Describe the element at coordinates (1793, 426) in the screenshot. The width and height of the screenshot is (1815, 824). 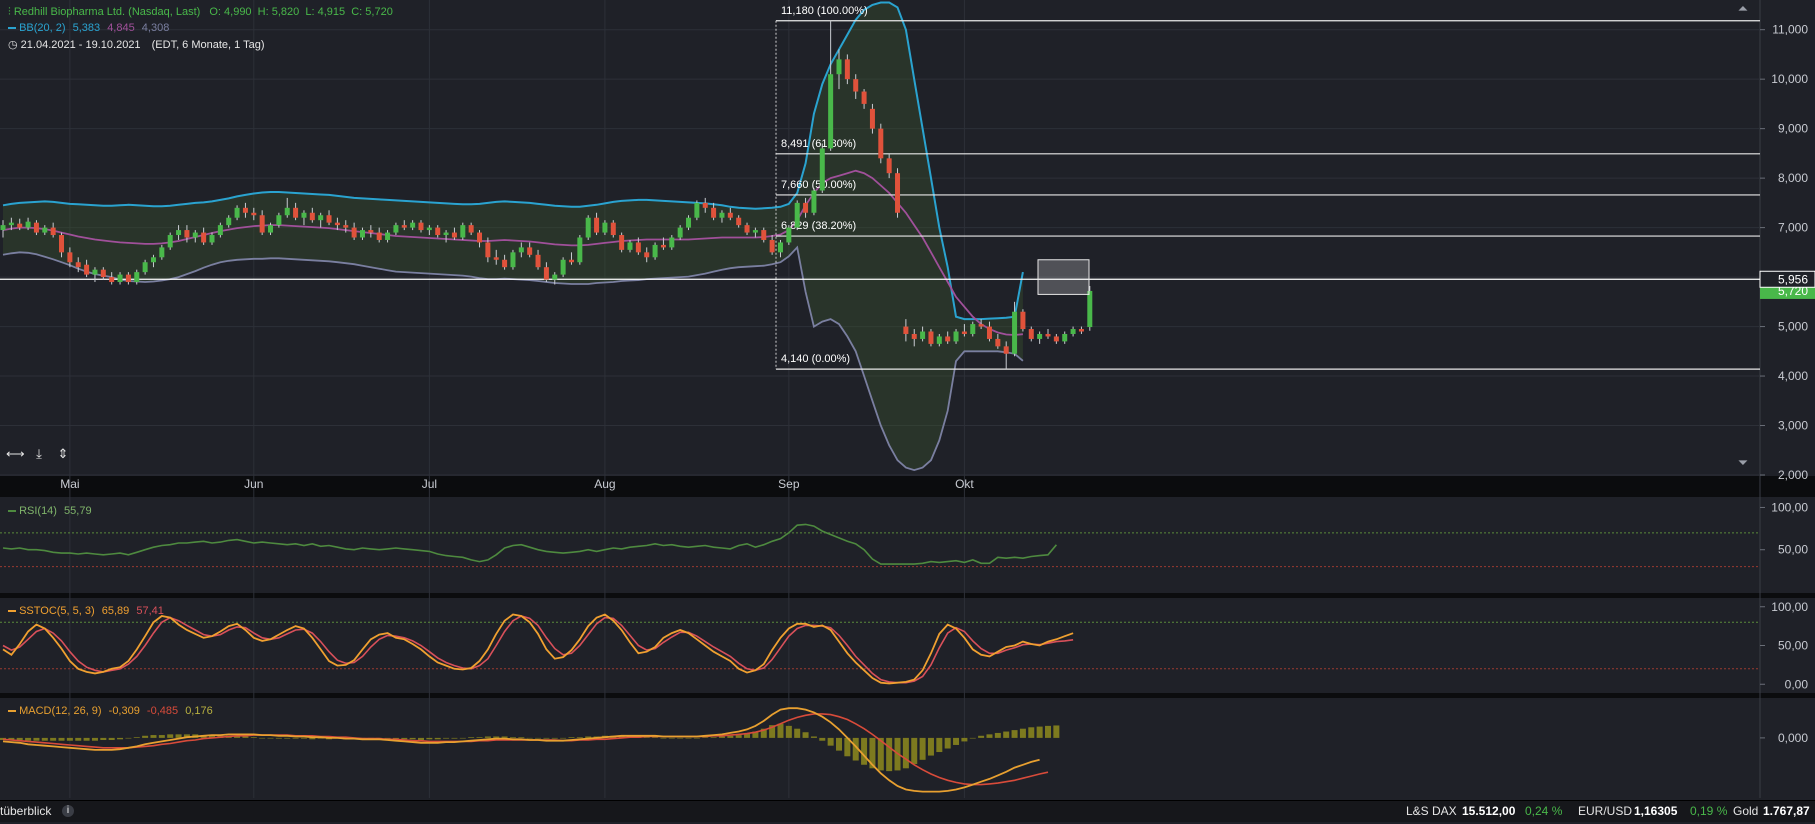
I see `y-tick-label: 3,000` at that location.